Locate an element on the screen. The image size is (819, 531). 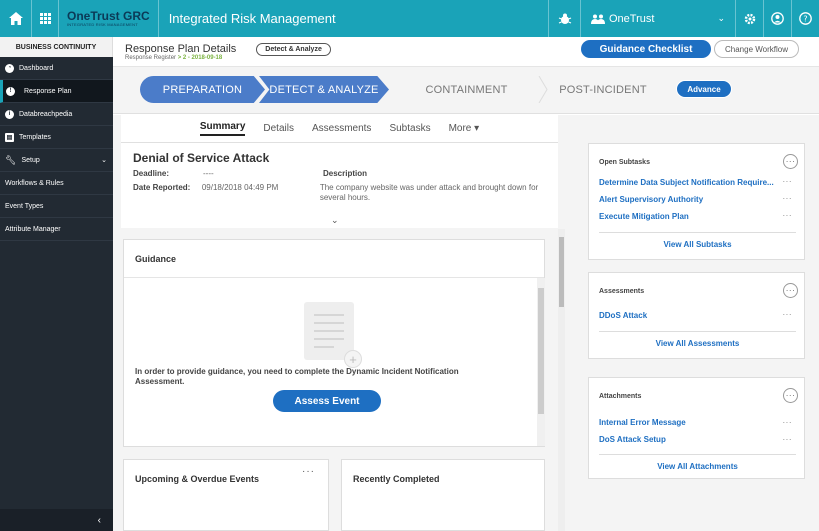
guidance-scrollbar-thumb is located at coordinates (541, 351).